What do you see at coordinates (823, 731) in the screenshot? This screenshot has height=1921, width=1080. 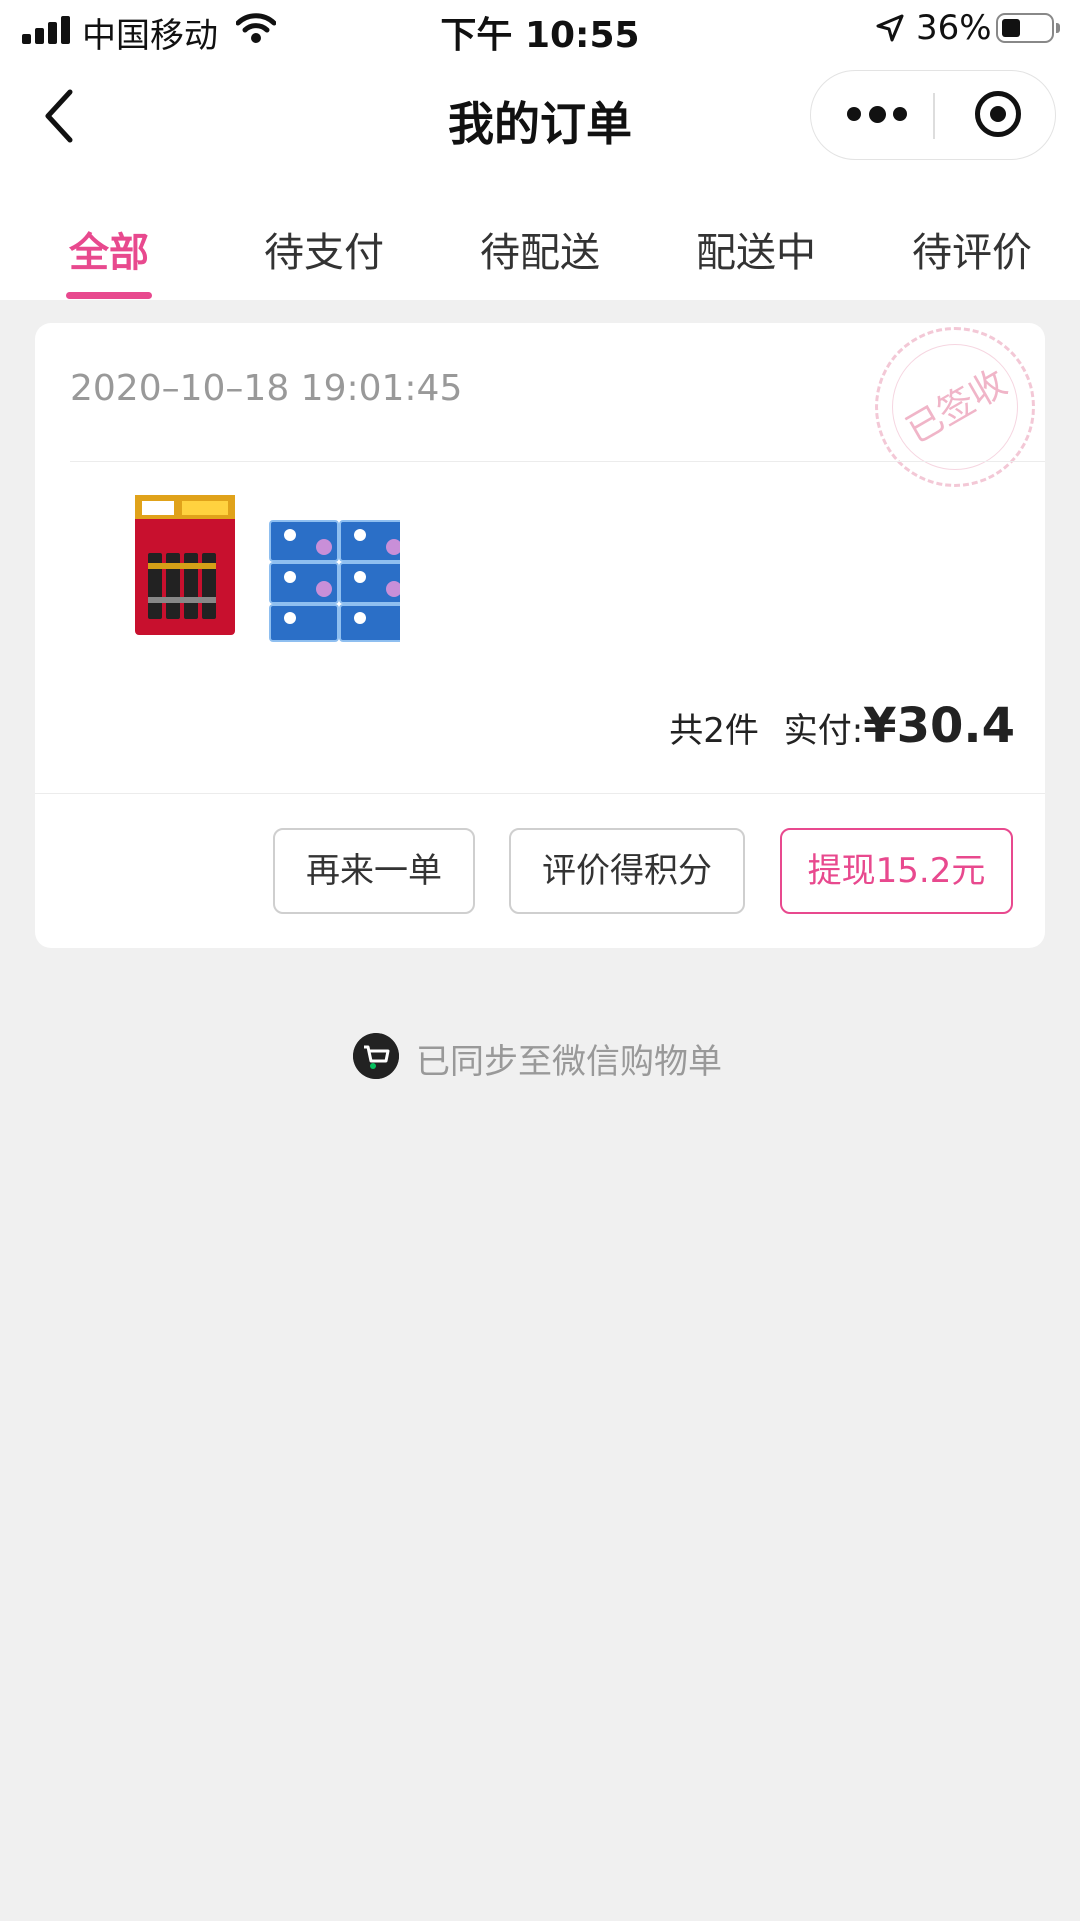 I see `paid-label: 实付:` at bounding box center [823, 731].